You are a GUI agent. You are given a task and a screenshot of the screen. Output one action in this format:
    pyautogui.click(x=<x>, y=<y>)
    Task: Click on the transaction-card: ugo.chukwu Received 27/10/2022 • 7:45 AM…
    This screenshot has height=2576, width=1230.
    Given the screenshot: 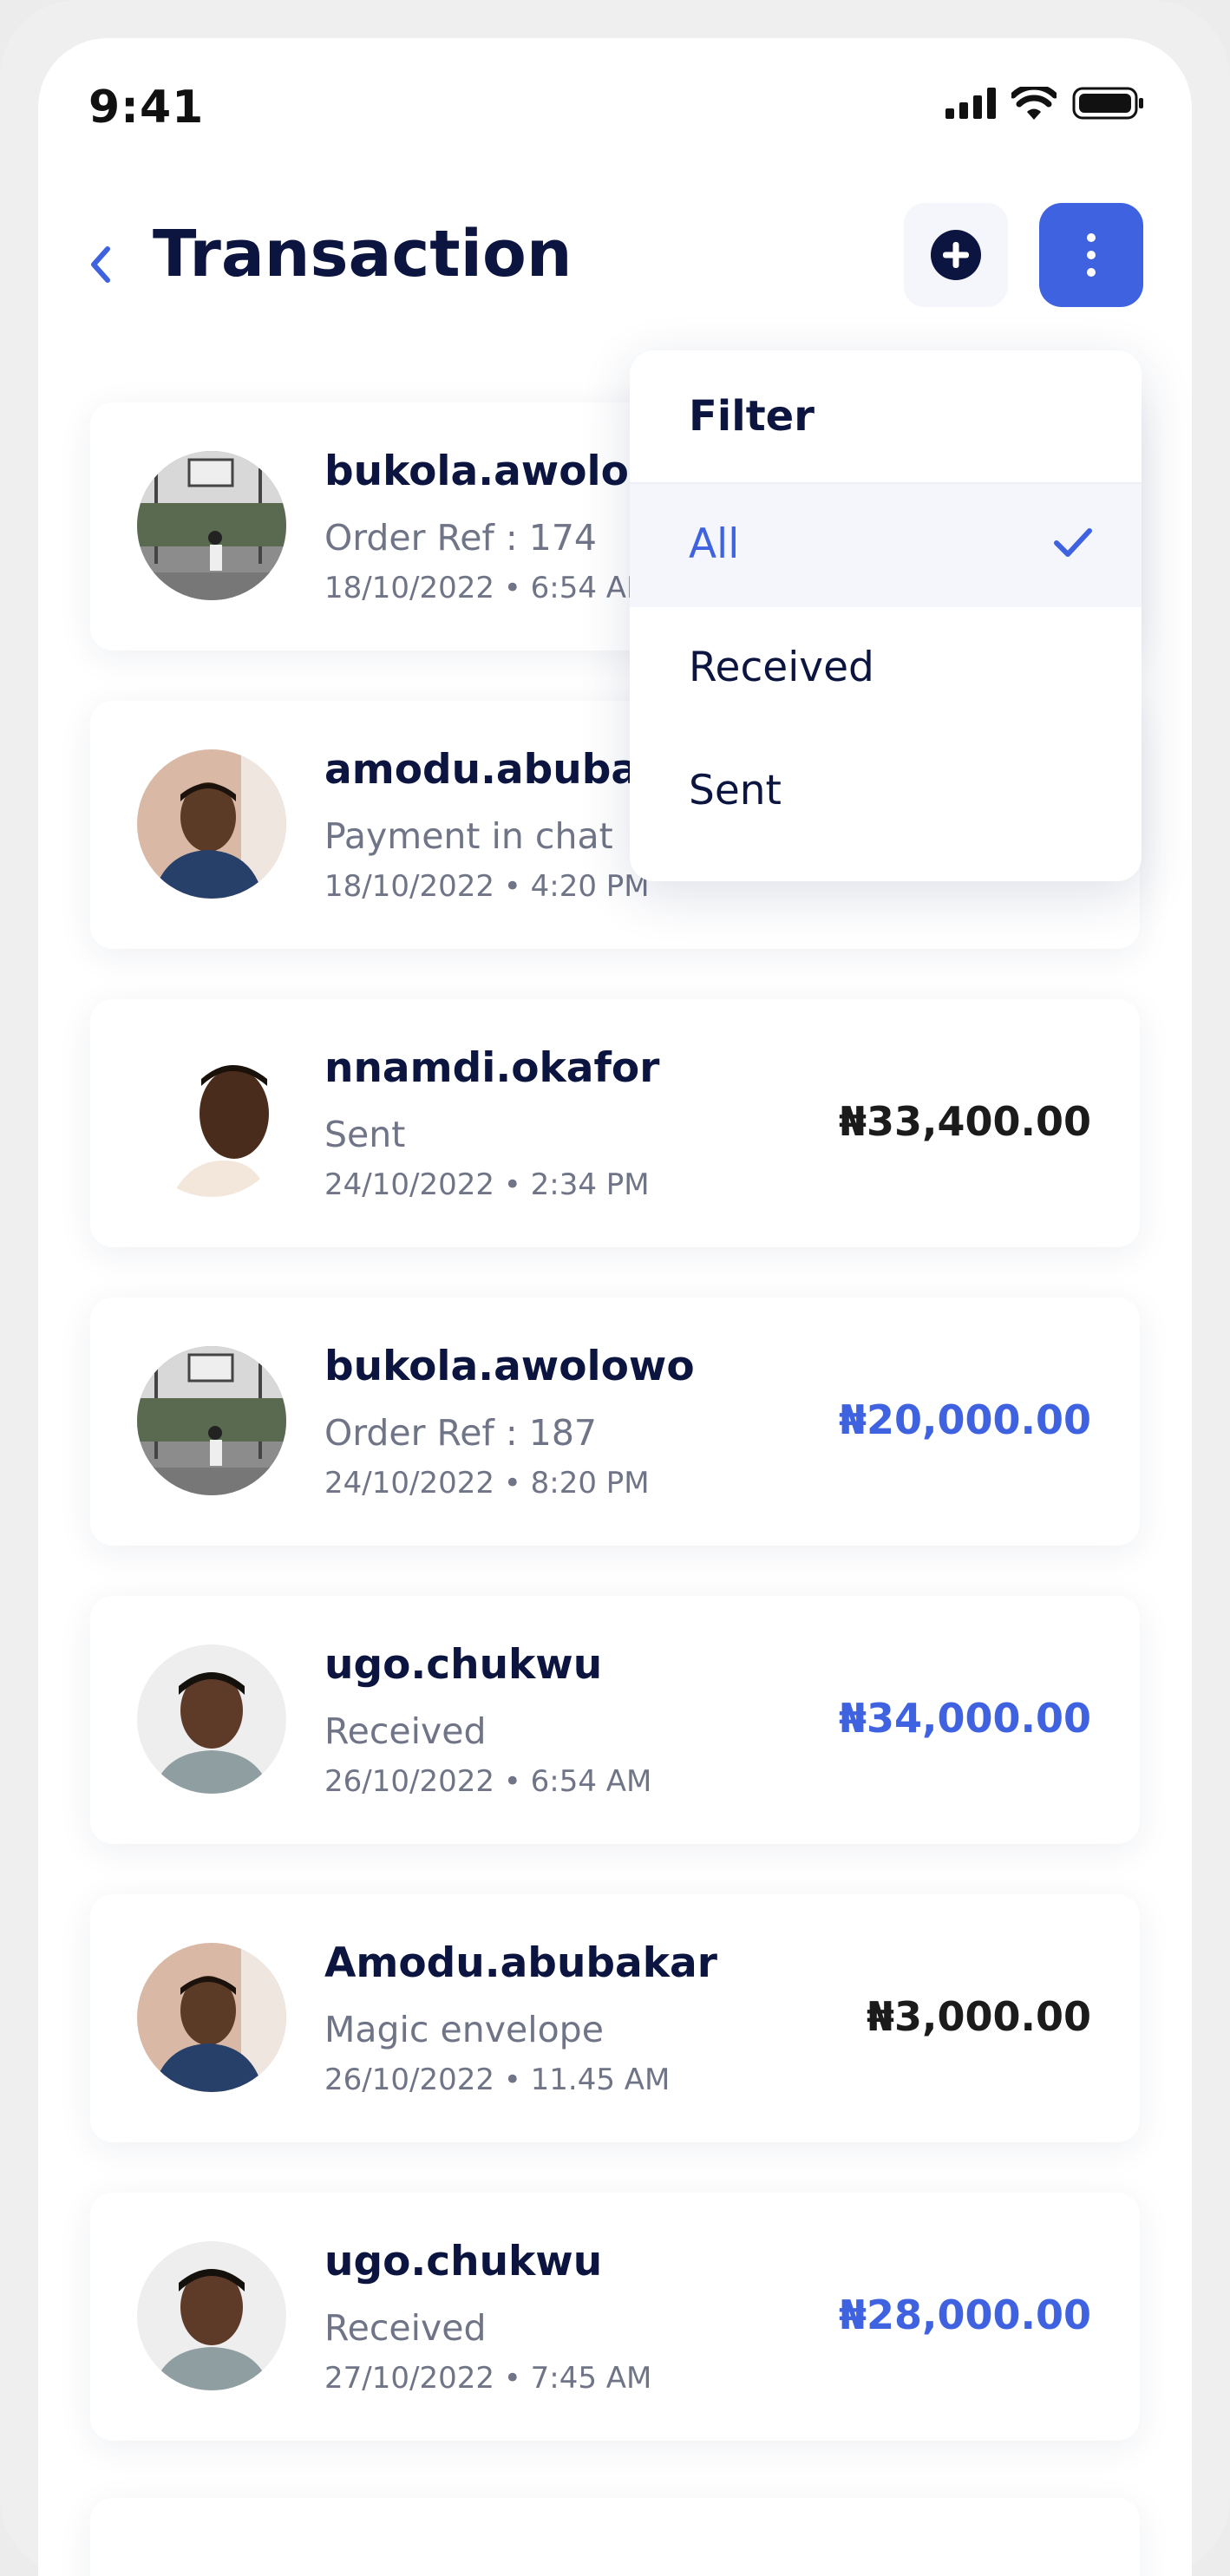 What is the action you would take?
    pyautogui.click(x=615, y=2317)
    